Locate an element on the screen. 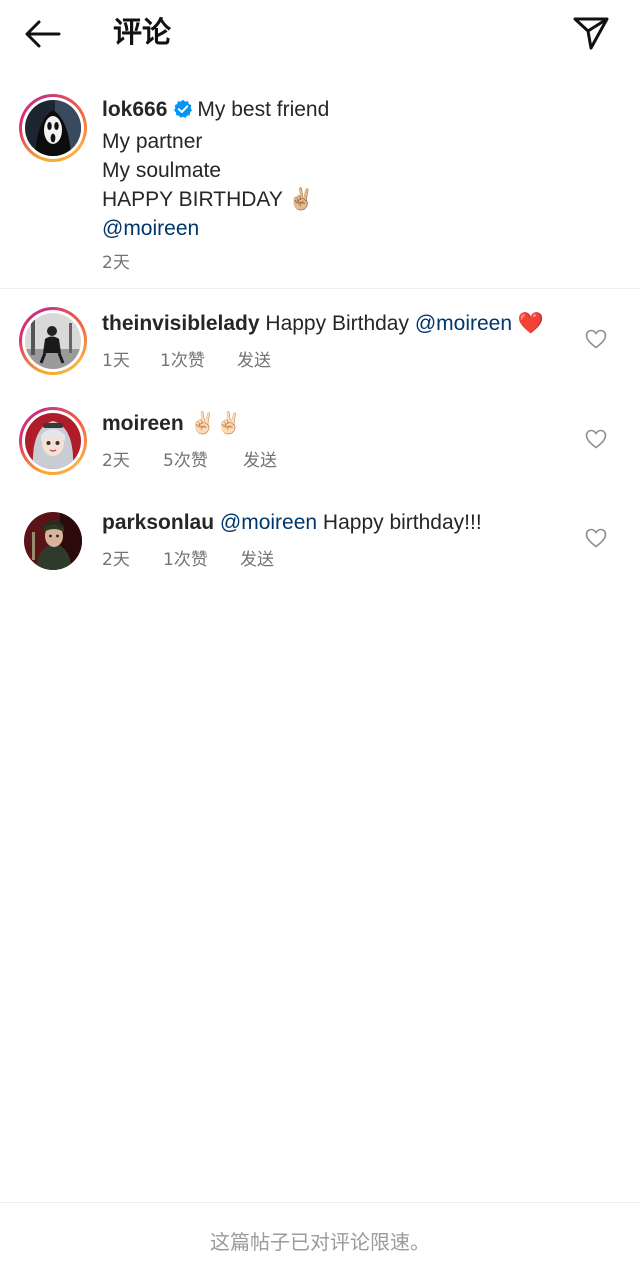 Image resolution: width=640 pixels, height=1276 pixels. comment-time: 1天 is located at coordinates (116, 361).